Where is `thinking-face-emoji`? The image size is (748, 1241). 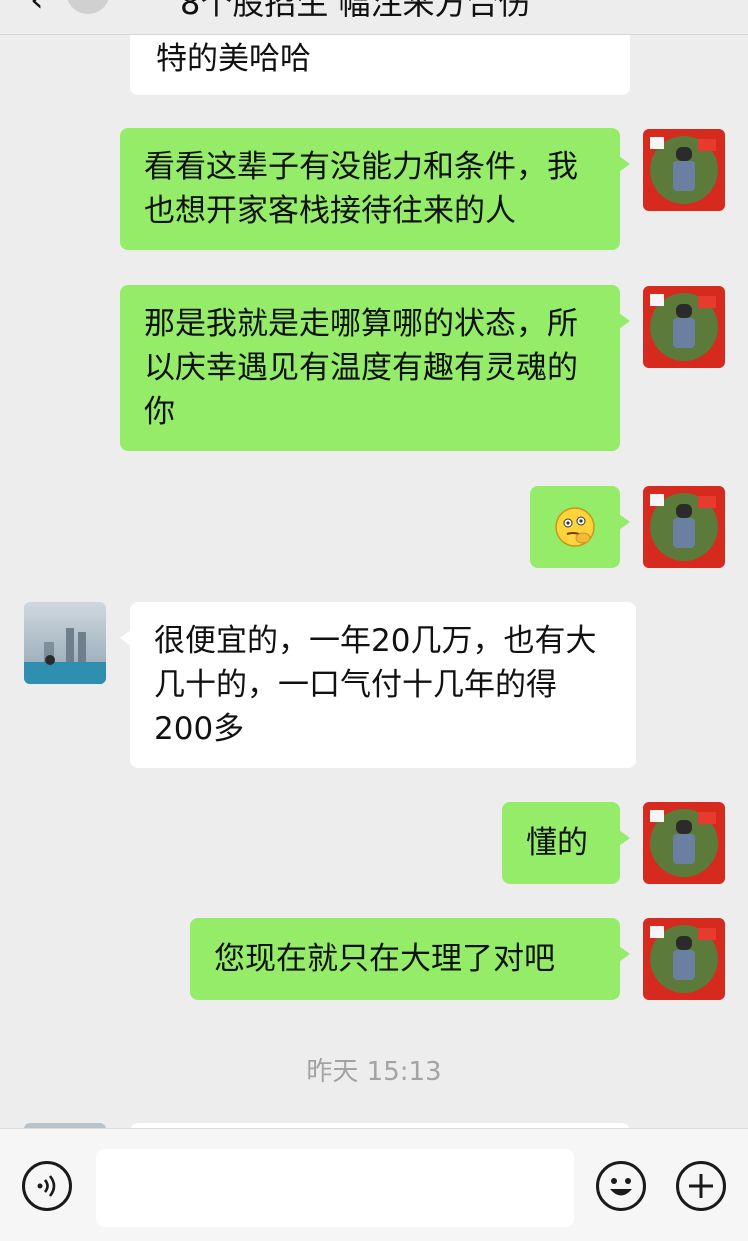
thinking-face-emoji is located at coordinates (575, 527).